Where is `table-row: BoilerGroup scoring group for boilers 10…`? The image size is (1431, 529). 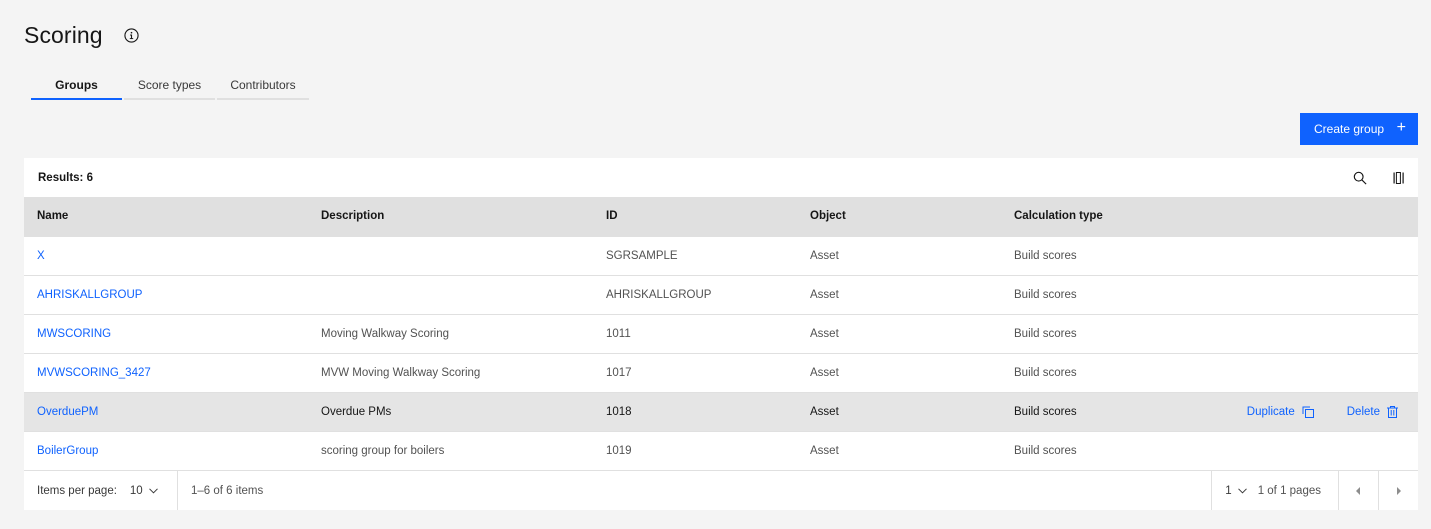 table-row: BoilerGroup scoring group for boilers 10… is located at coordinates (721, 450).